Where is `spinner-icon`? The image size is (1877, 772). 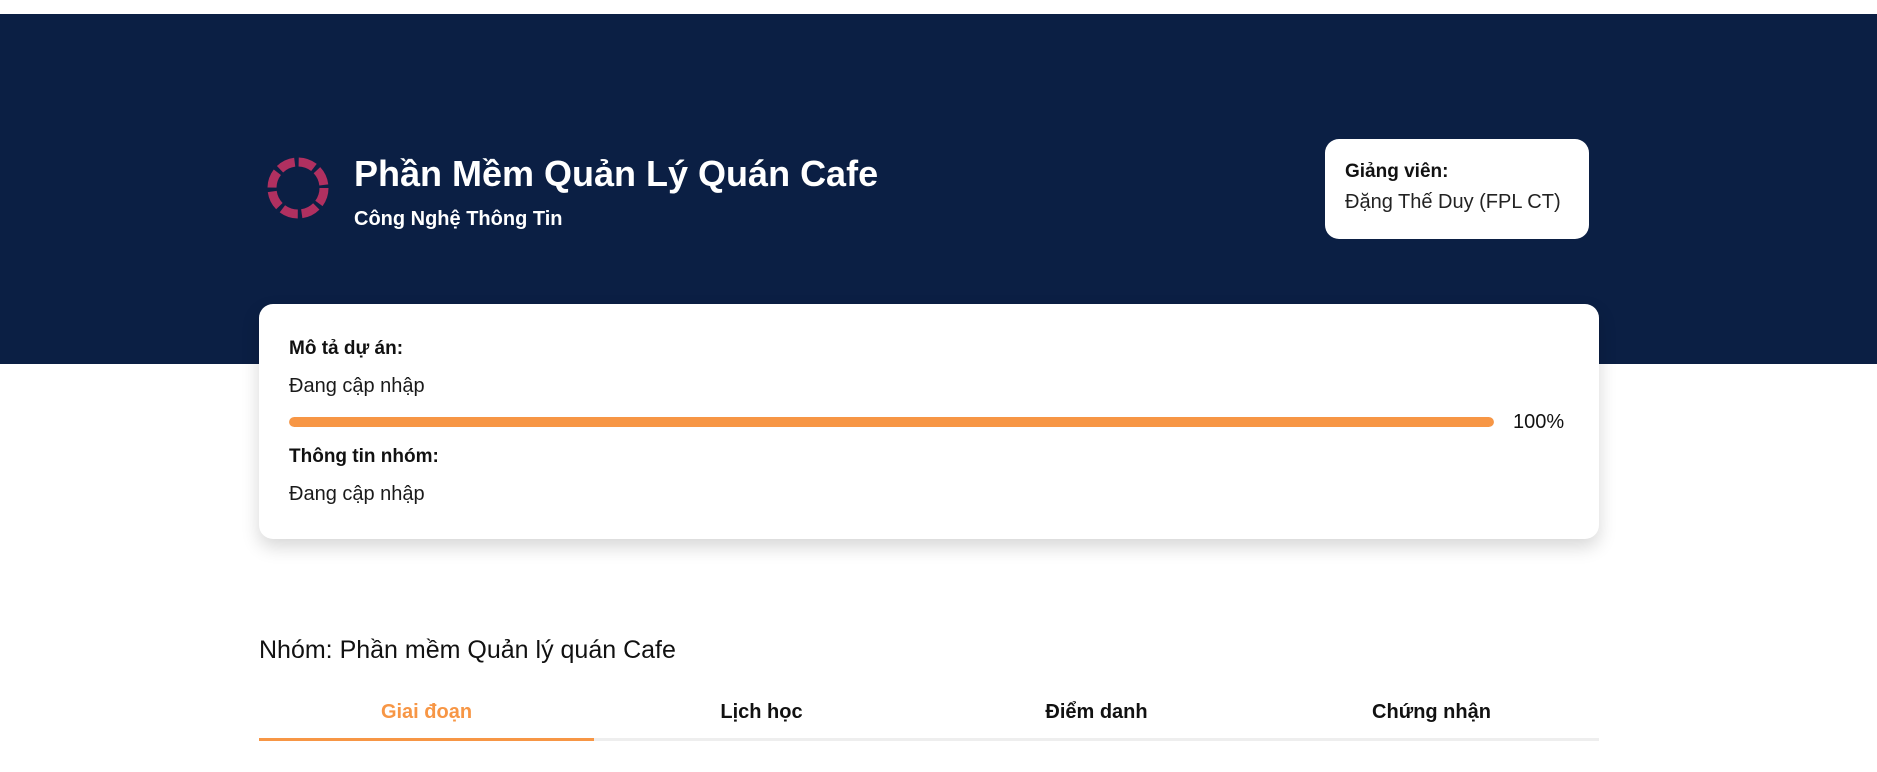
spinner-icon is located at coordinates (298, 188).